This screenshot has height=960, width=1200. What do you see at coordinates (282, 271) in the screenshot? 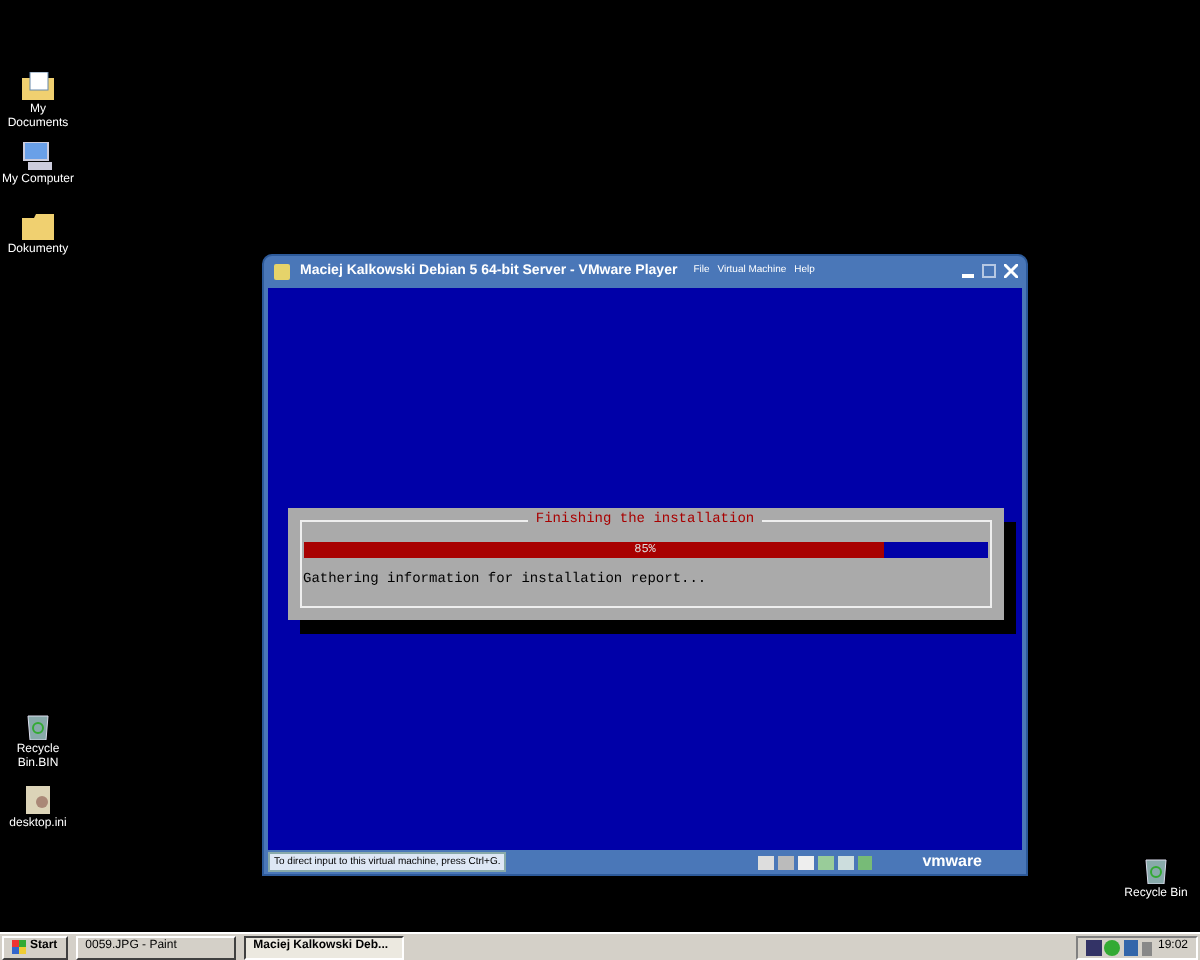
I see `app-icon` at bounding box center [282, 271].